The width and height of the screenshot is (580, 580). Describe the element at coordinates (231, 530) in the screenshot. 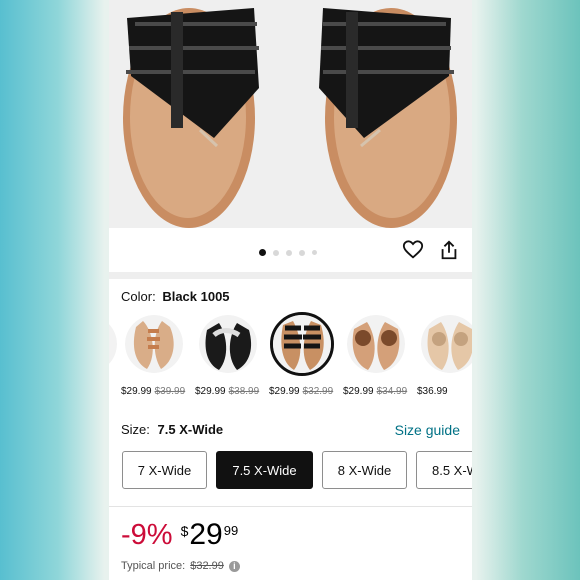

I see `price-fraction: 99` at that location.